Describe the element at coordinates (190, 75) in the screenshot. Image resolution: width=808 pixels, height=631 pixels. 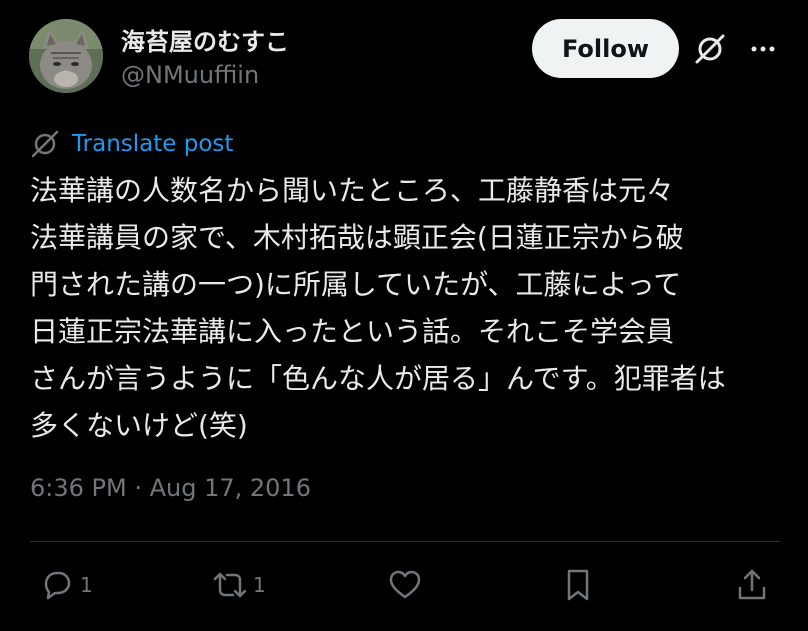
I see `author-handle: @NMuuffiin` at that location.